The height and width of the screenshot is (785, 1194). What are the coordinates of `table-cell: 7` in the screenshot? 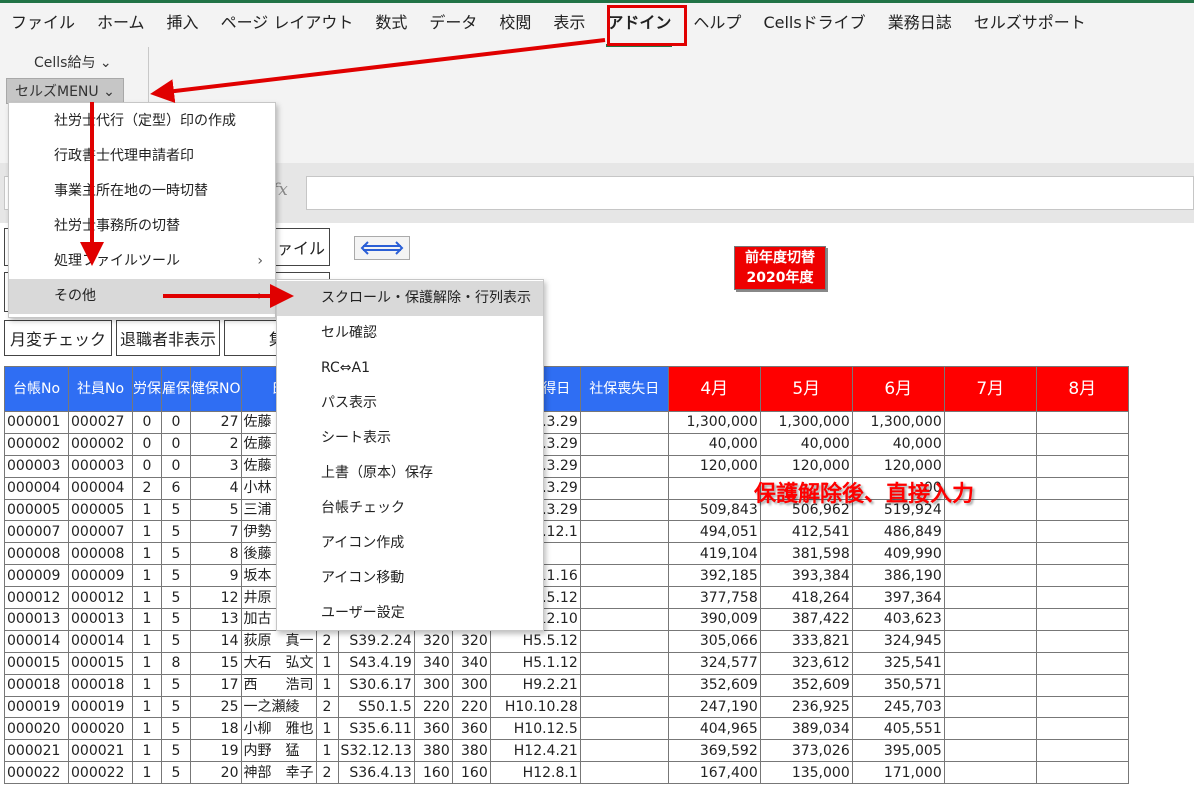 It's located at (216, 532).